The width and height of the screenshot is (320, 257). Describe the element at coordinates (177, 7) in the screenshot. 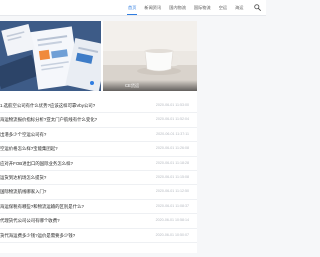

I see `nav-item-domestic: 国内物流` at that location.